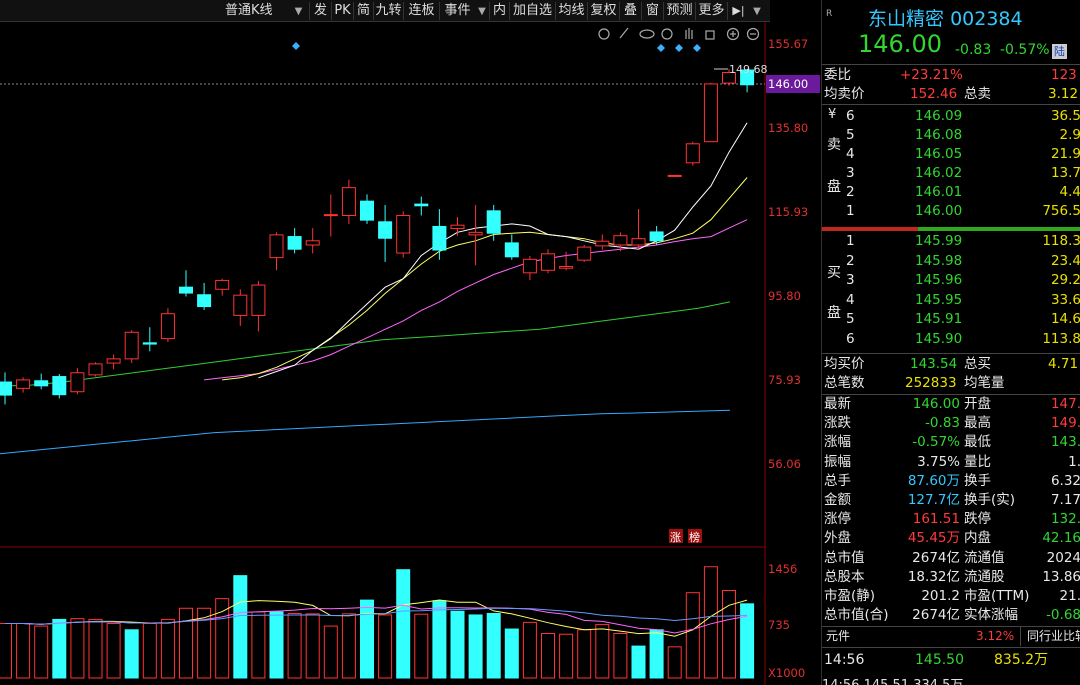  Describe the element at coordinates (951, 339) in the screenshot. I see `buy-level-row: 6 145.90 113.8` at that location.